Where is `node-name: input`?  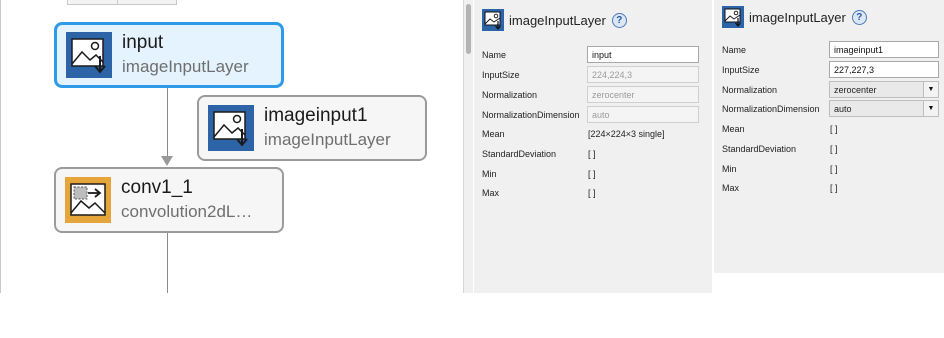
node-name: input is located at coordinates (143, 42).